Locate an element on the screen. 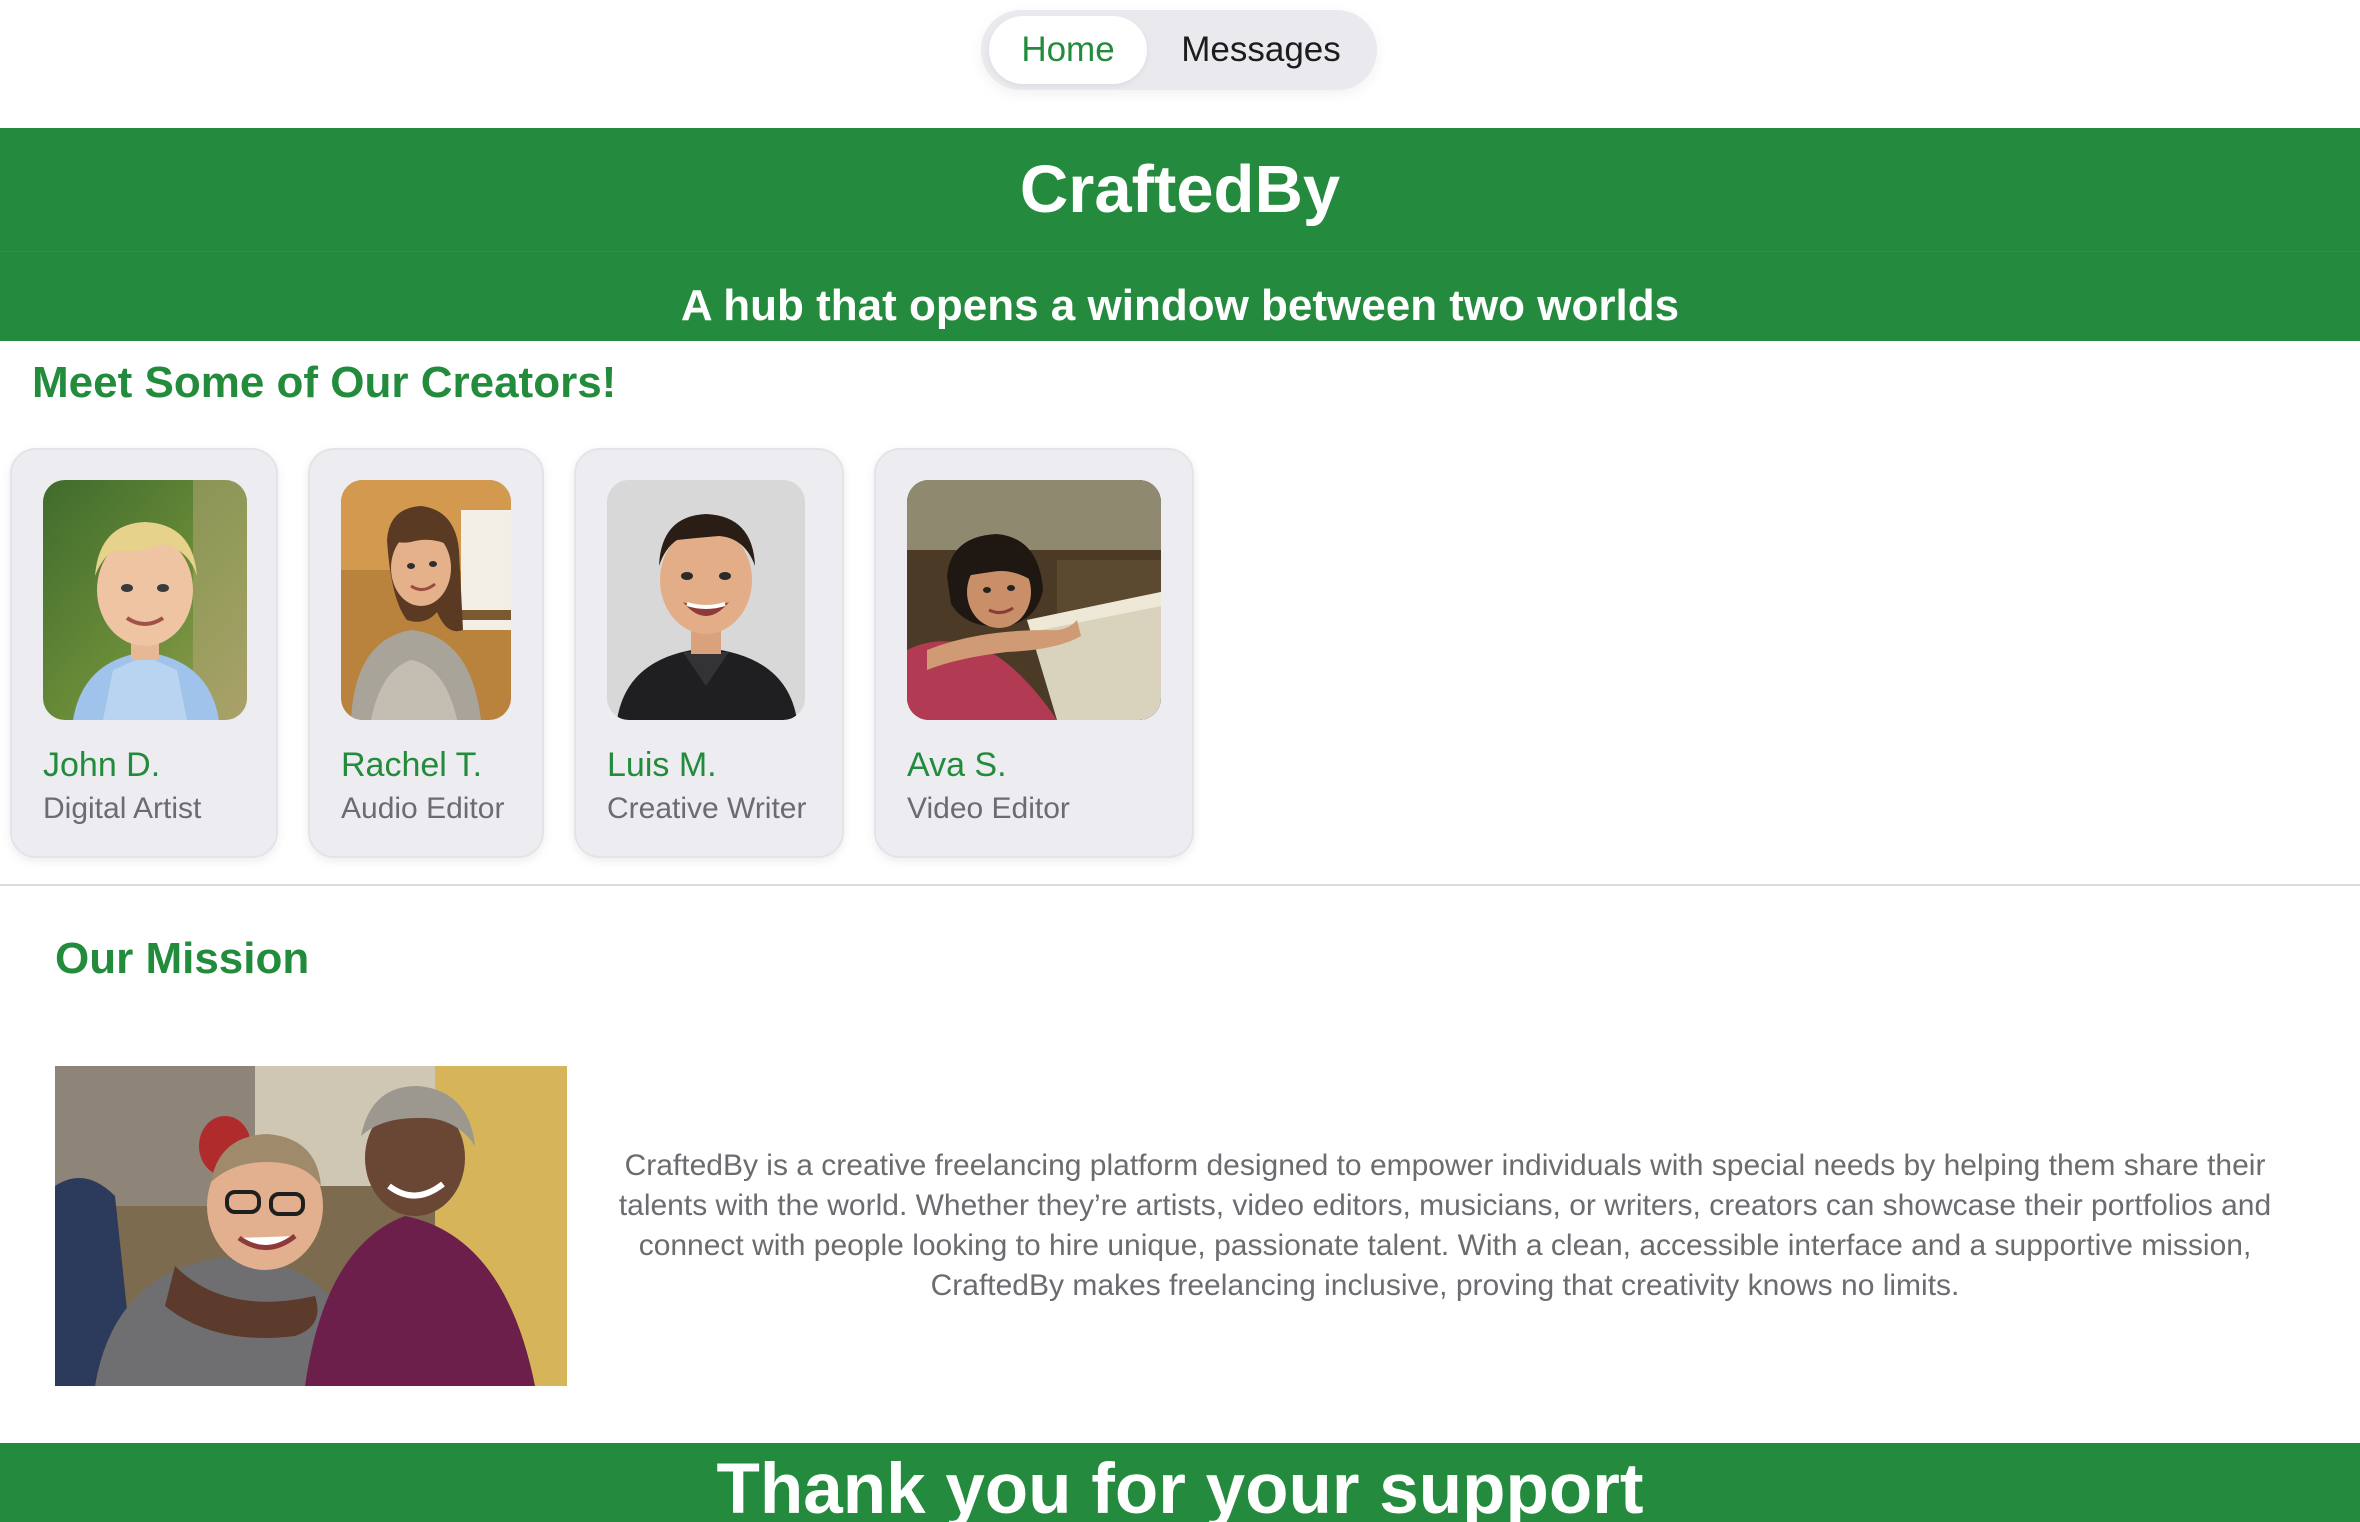  creator-photo-john is located at coordinates (145, 600).